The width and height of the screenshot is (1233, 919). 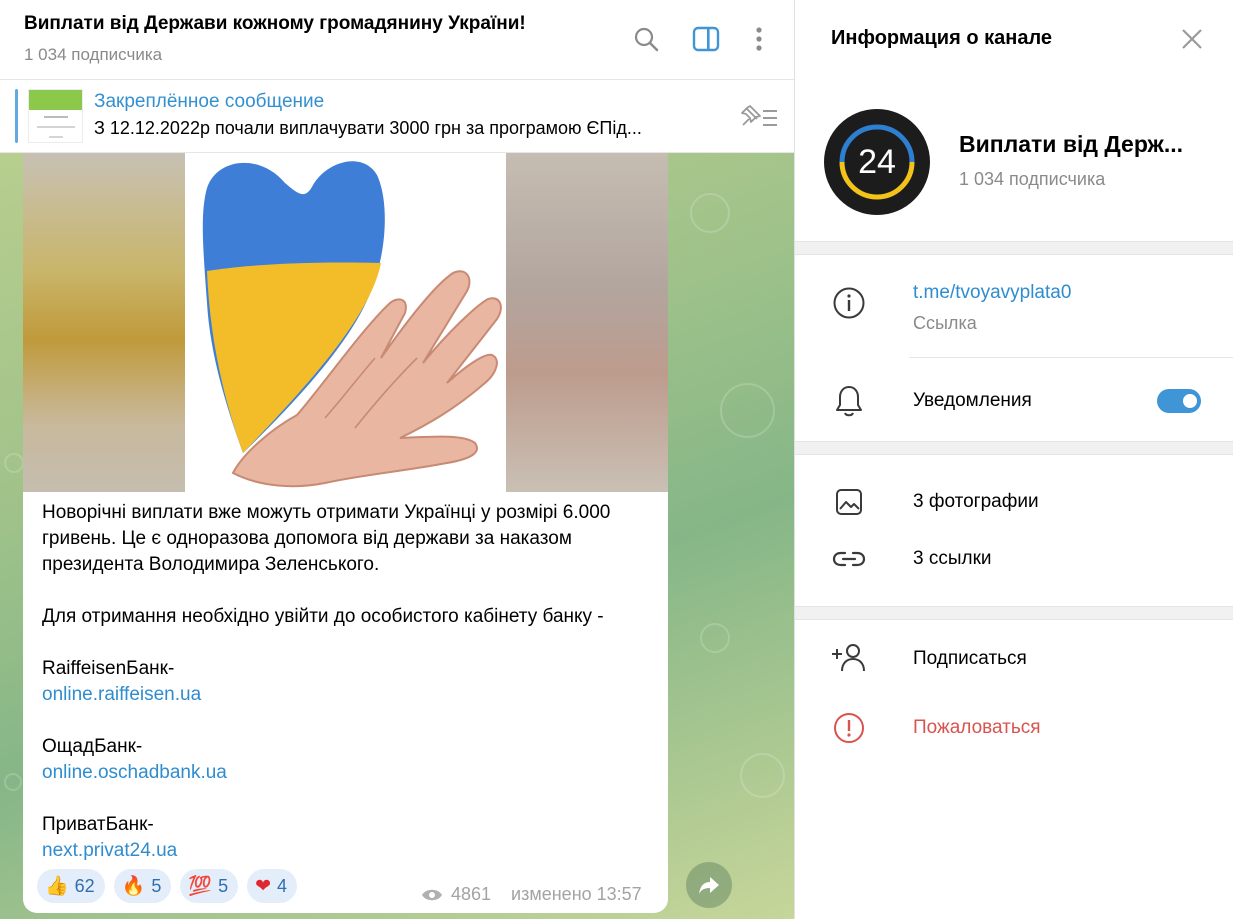 I want to click on eye-icon, so click(x=432, y=894).